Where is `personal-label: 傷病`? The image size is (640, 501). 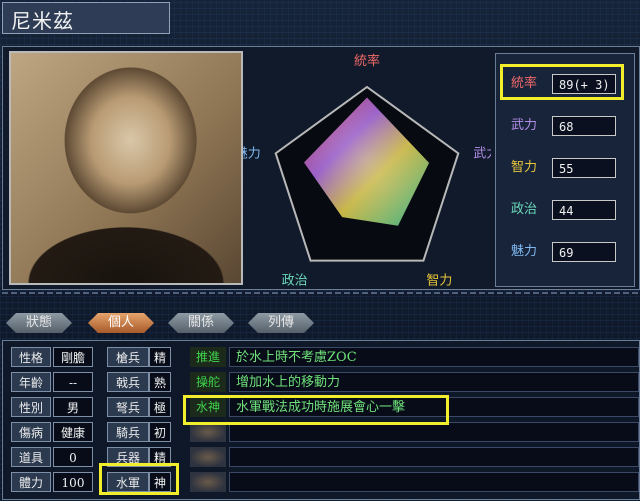
personal-label: 傷病 is located at coordinates (31, 432).